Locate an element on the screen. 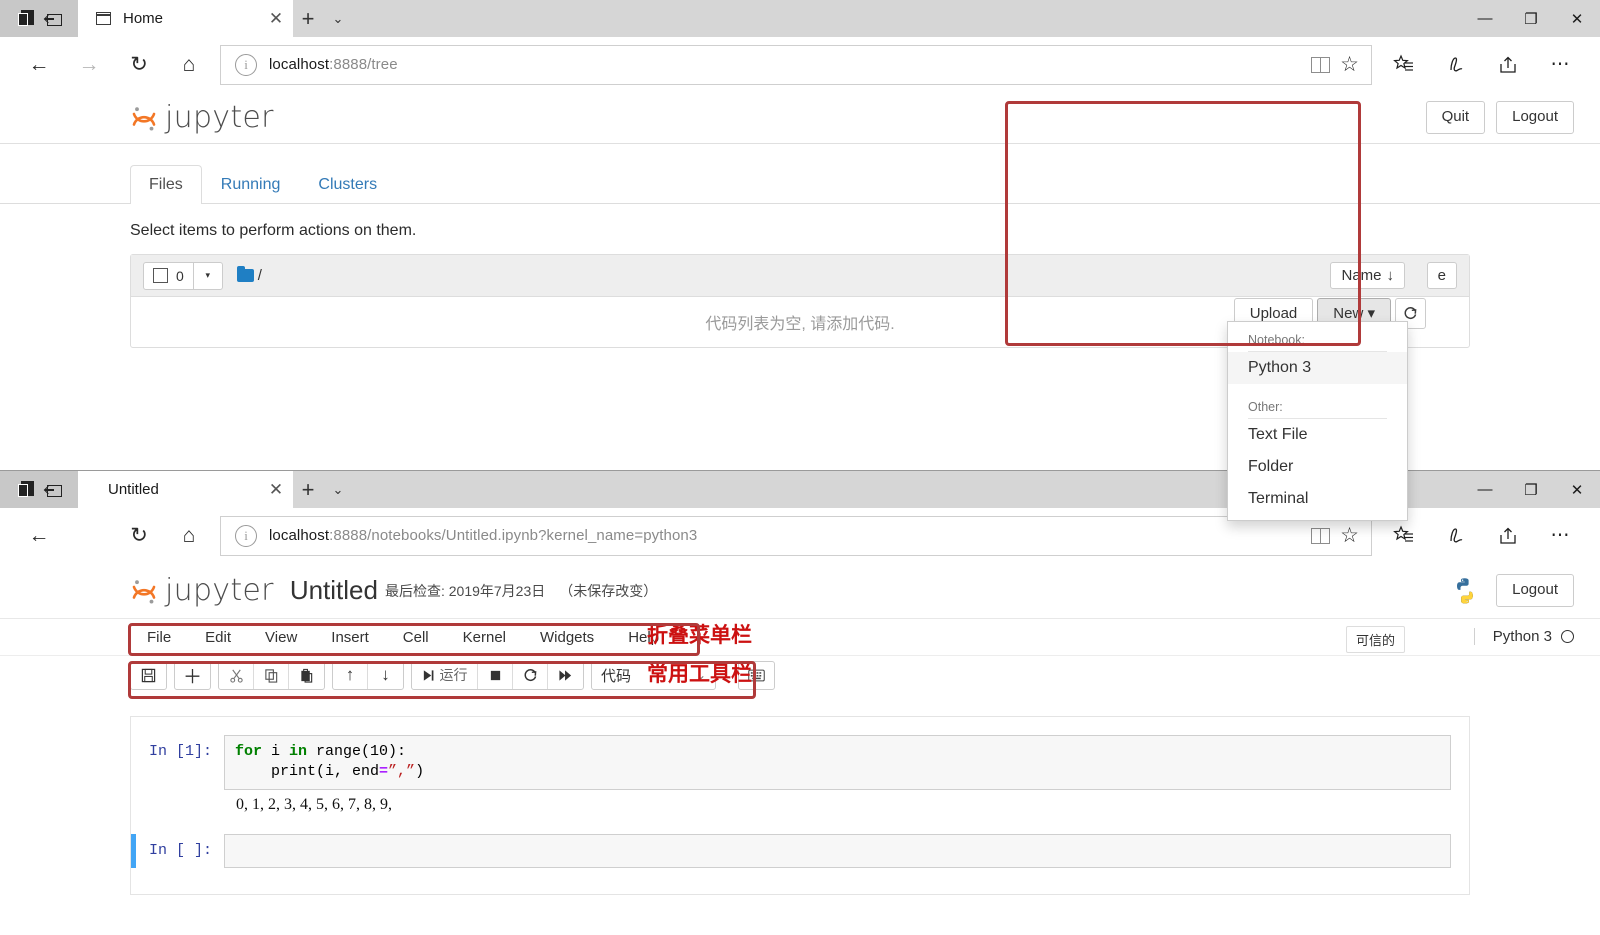  system-icons-group is located at coordinates (39, 18).